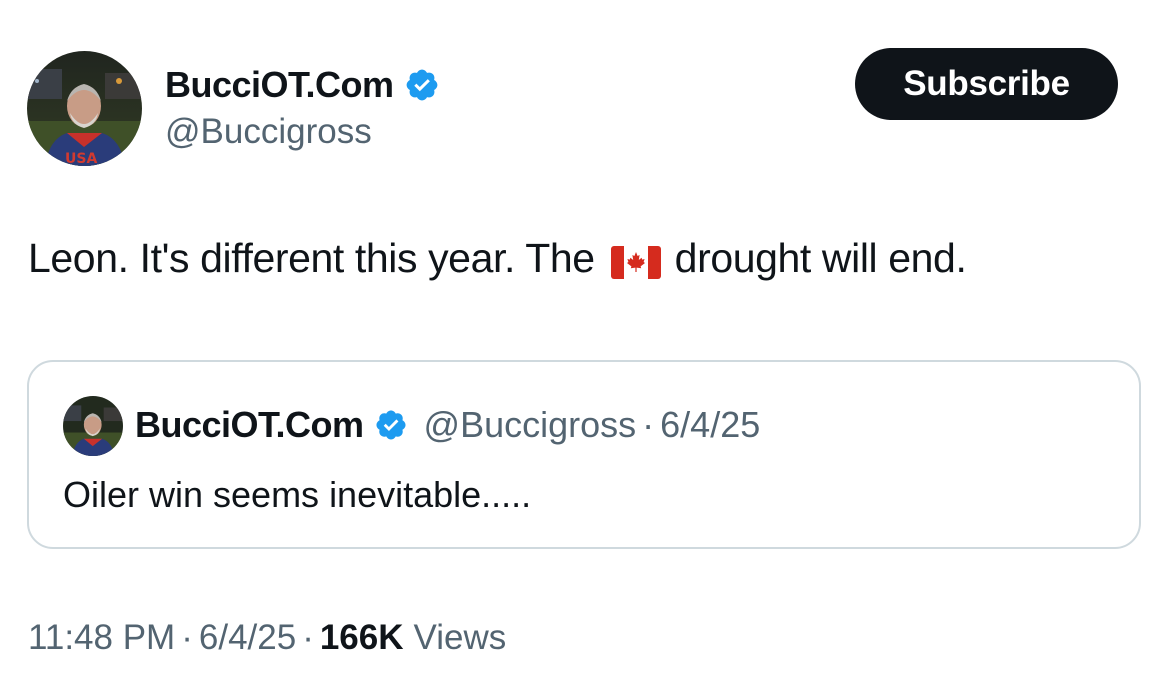  I want to click on quoted-tweet-header: BucciOT.Com @Buccigross · 6/4/25, so click(447, 425).